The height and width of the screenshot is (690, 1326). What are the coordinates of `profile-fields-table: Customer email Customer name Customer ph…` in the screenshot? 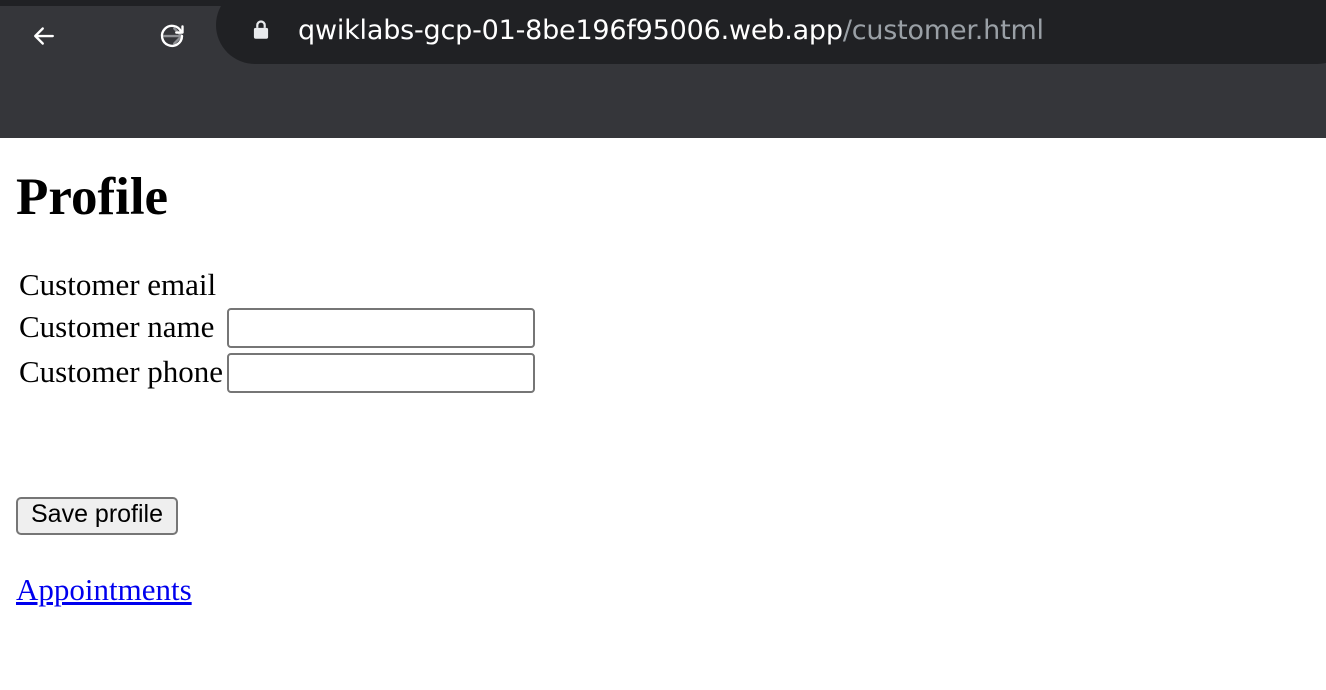 It's located at (277, 330).